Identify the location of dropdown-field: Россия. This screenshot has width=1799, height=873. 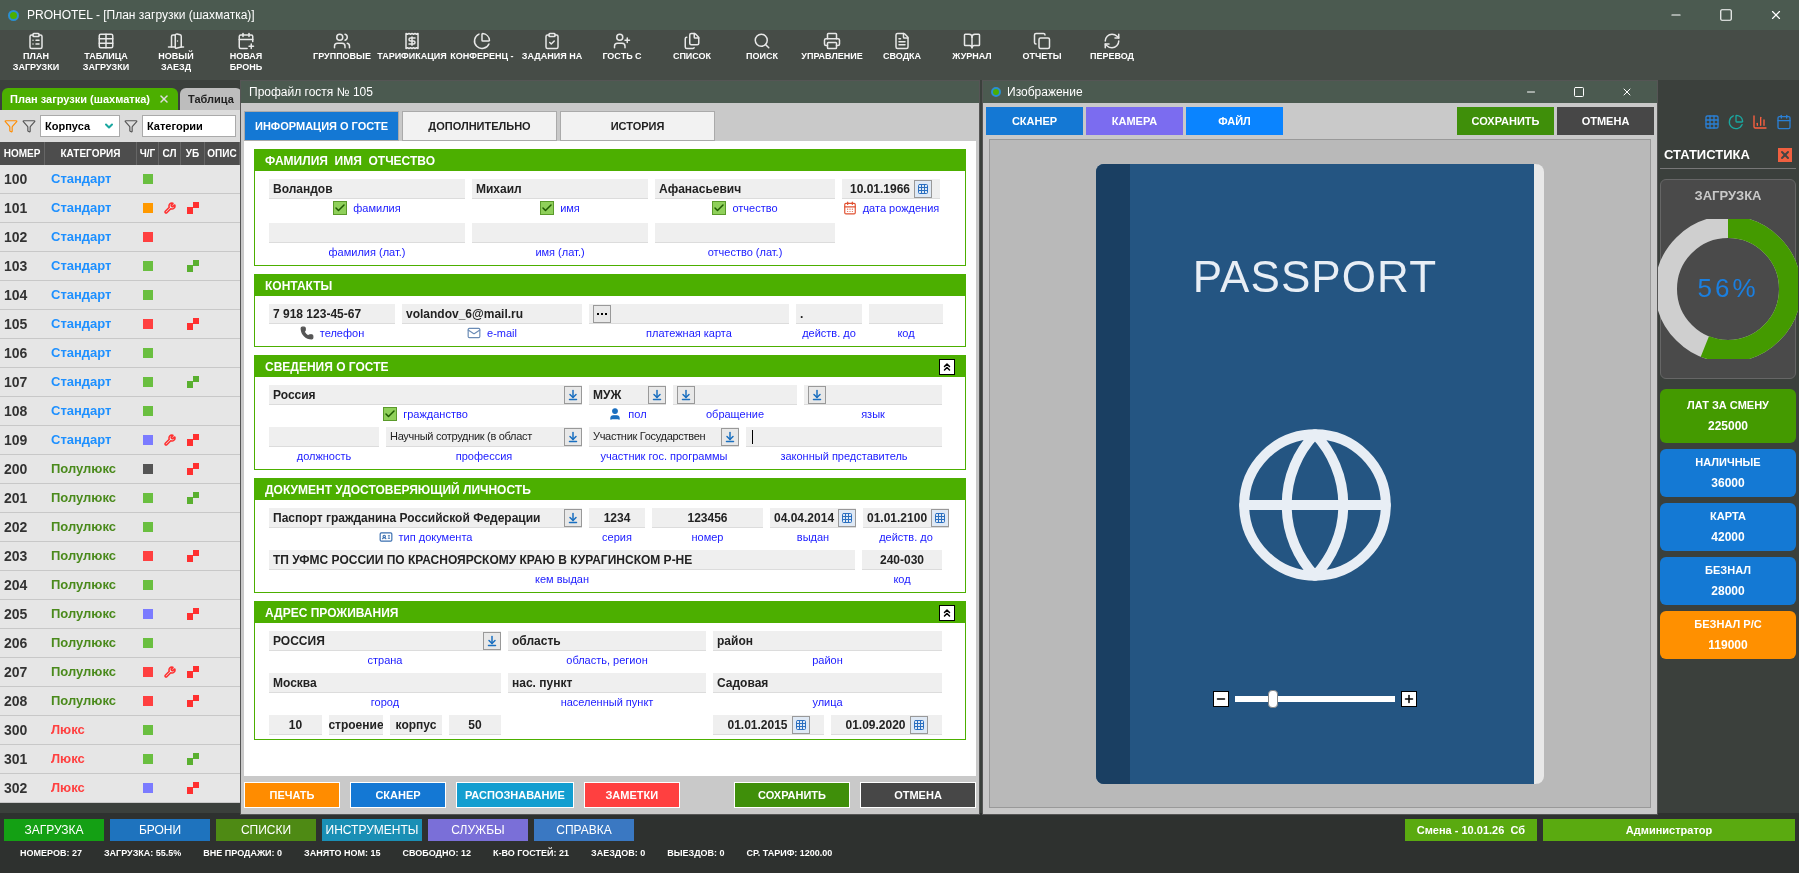
(425, 395).